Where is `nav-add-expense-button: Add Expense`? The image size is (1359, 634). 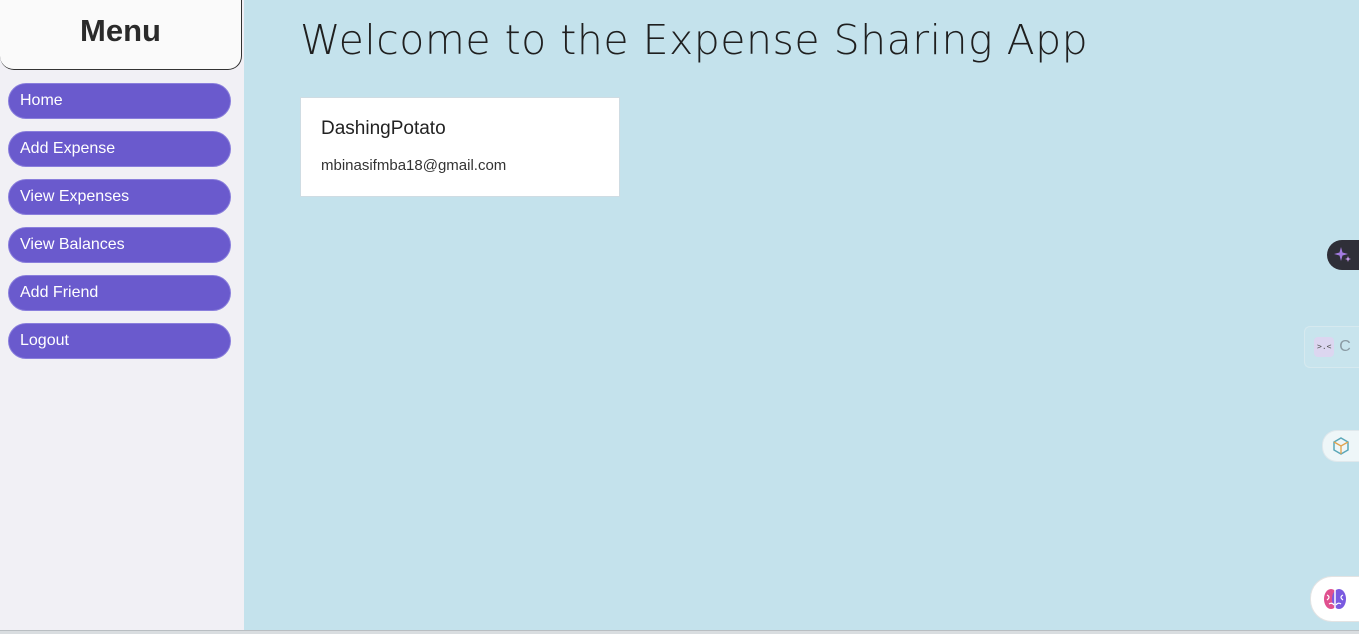
nav-add-expense-button: Add Expense is located at coordinates (119, 149).